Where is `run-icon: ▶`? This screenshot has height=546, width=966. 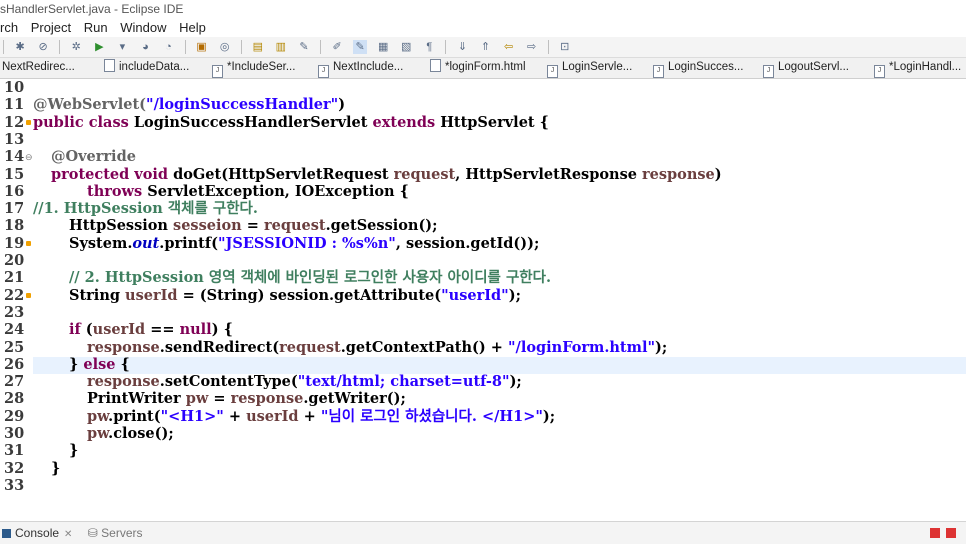
run-icon: ▶ is located at coordinates (99, 47).